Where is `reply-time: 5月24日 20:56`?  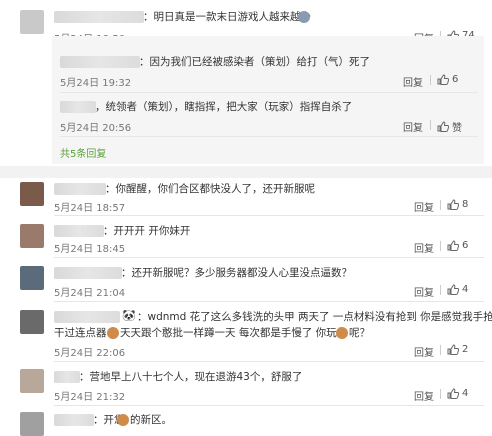 reply-time: 5月24日 20:56 is located at coordinates (96, 128).